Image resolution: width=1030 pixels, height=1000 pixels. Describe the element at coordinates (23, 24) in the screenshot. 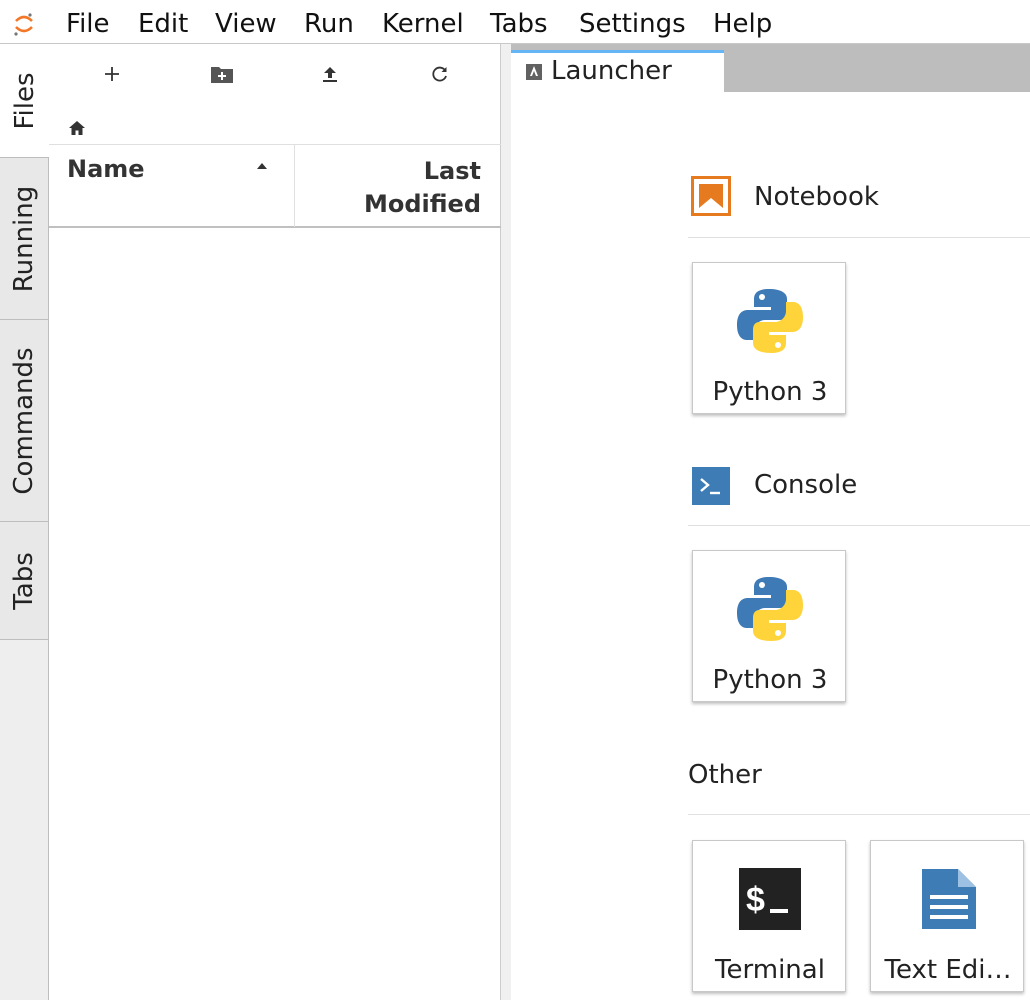

I see `jupyter-logo-icon` at that location.